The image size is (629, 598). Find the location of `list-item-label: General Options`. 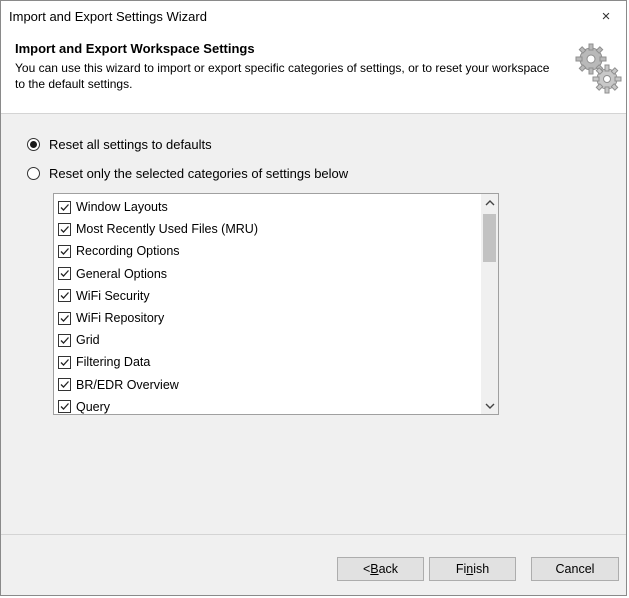

list-item-label: General Options is located at coordinates (122, 273).